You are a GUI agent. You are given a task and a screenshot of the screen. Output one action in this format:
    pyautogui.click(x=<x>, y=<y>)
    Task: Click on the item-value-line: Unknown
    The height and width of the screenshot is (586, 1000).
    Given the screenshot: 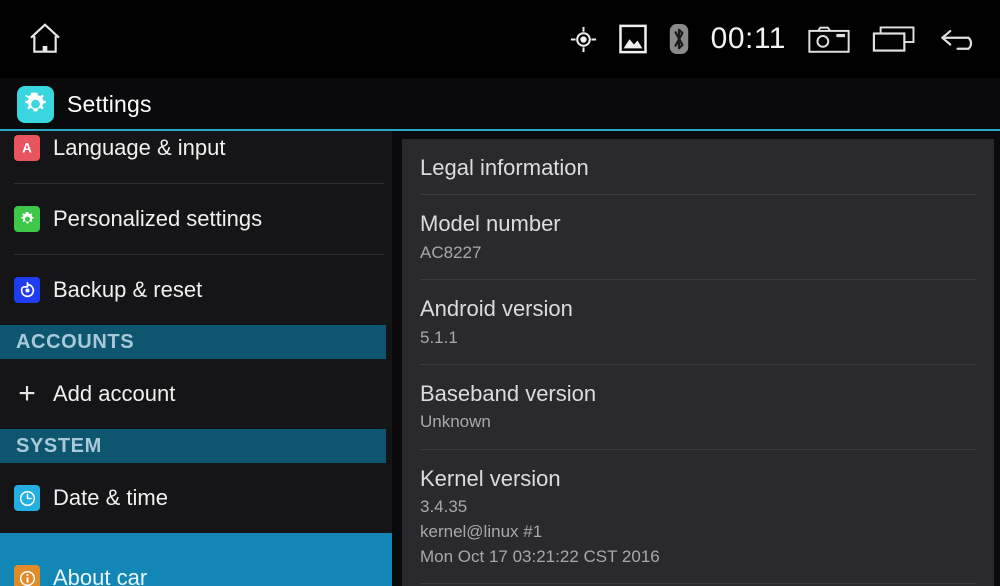 What is the action you would take?
    pyautogui.click(x=455, y=422)
    